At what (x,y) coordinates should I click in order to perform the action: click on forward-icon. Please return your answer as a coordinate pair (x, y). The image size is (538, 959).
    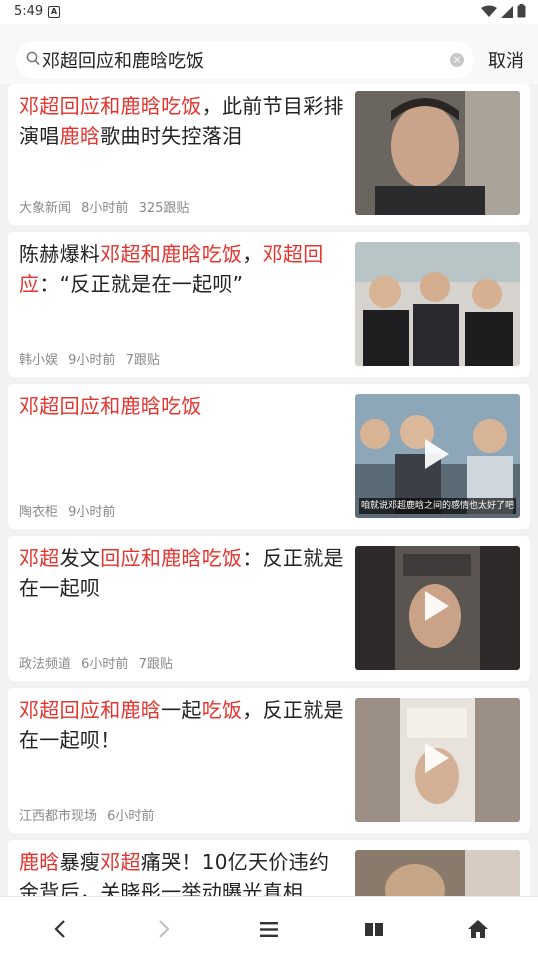
    Looking at the image, I should click on (164, 929).